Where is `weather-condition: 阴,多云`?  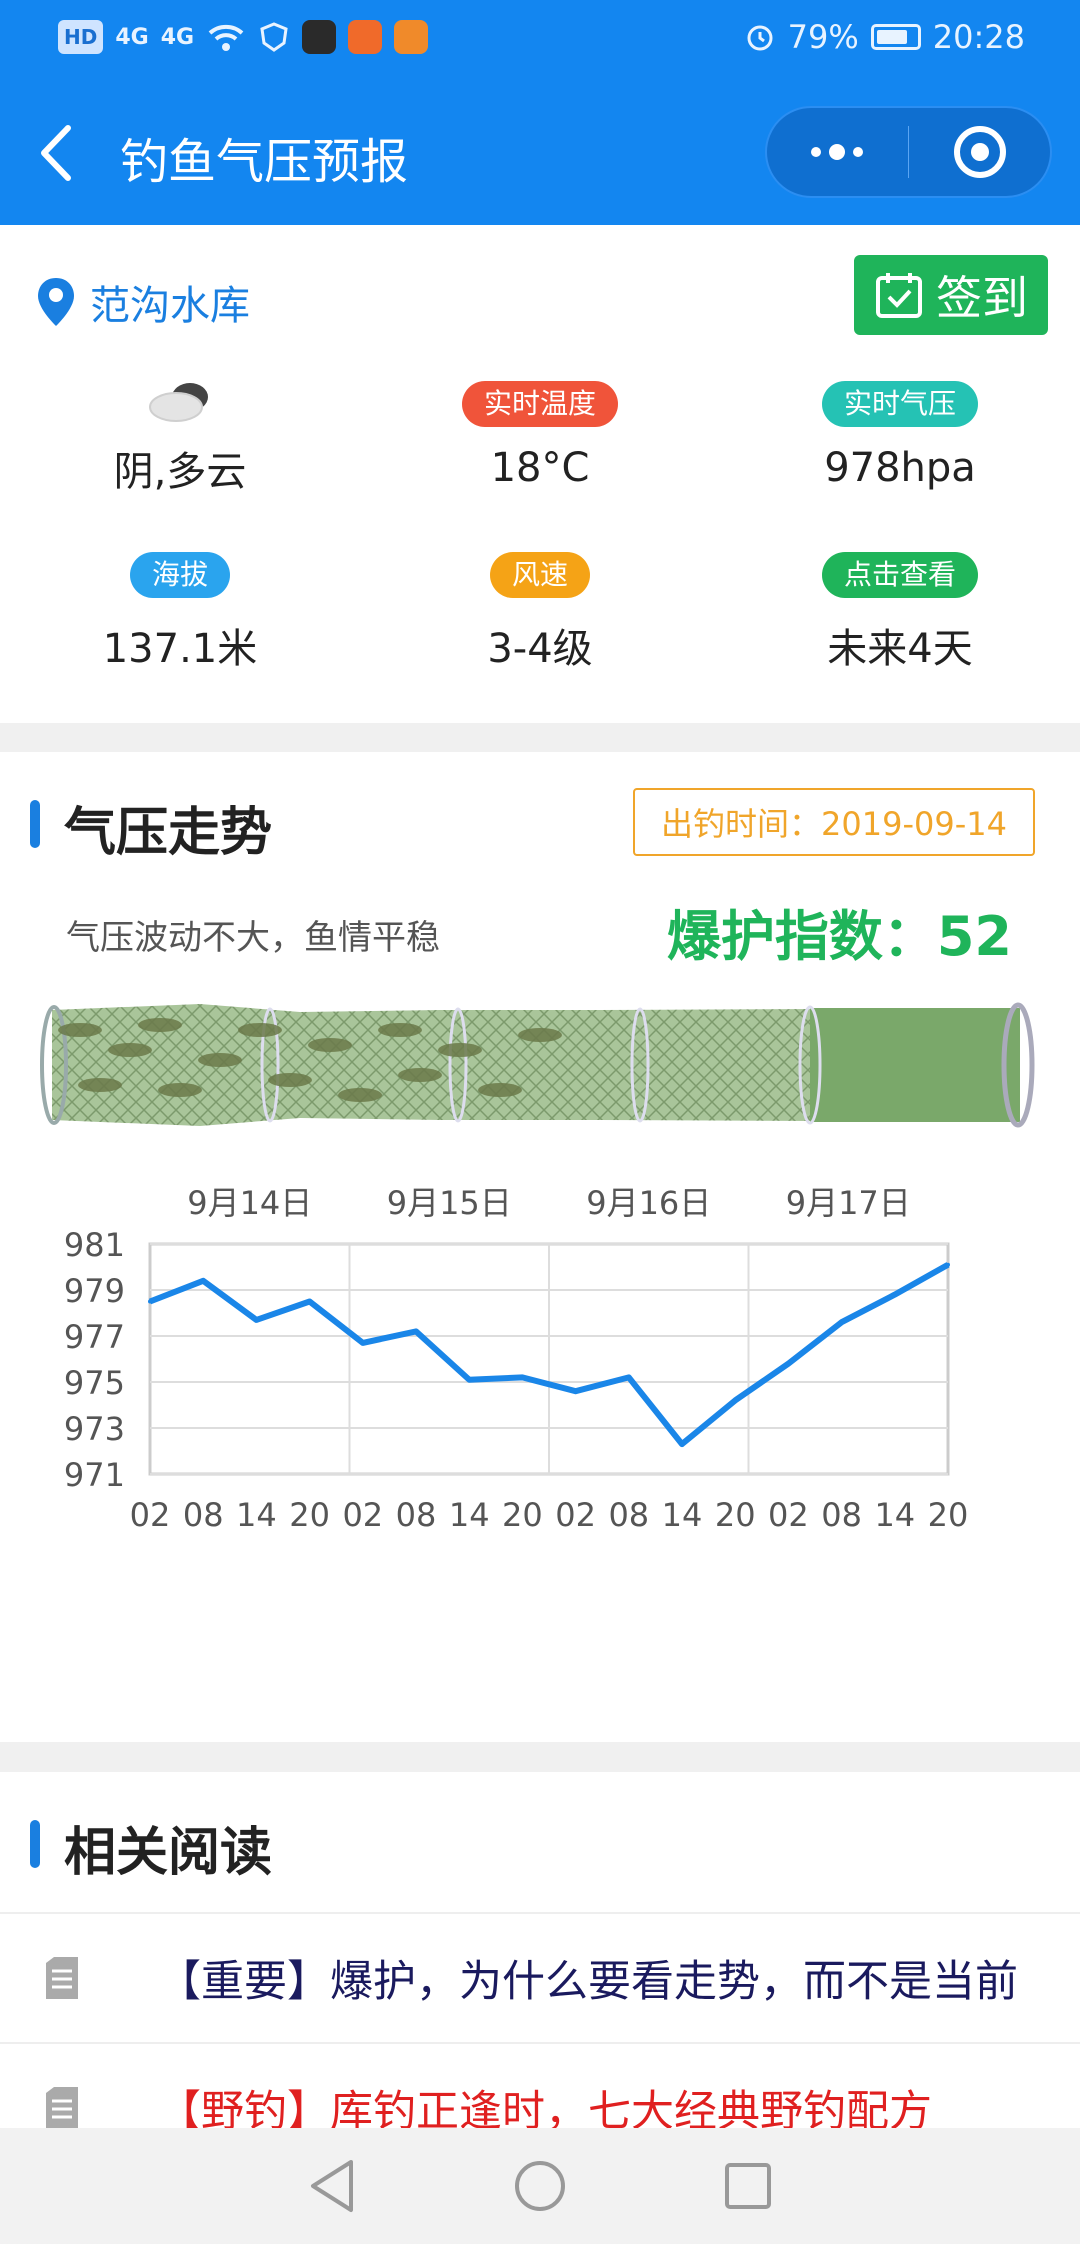
weather-condition: 阴,多云 is located at coordinates (180, 436).